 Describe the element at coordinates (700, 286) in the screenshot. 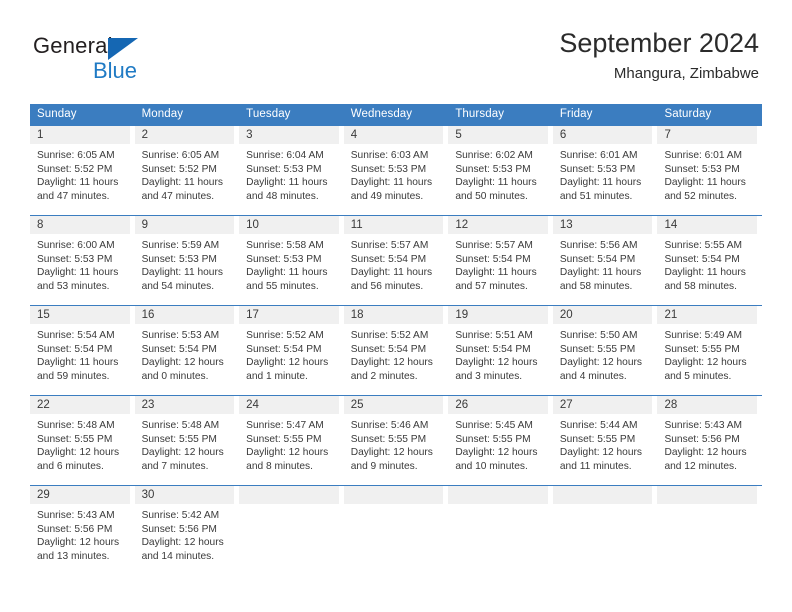

I see `daylight-text-line2: and 58 minutes.` at that location.